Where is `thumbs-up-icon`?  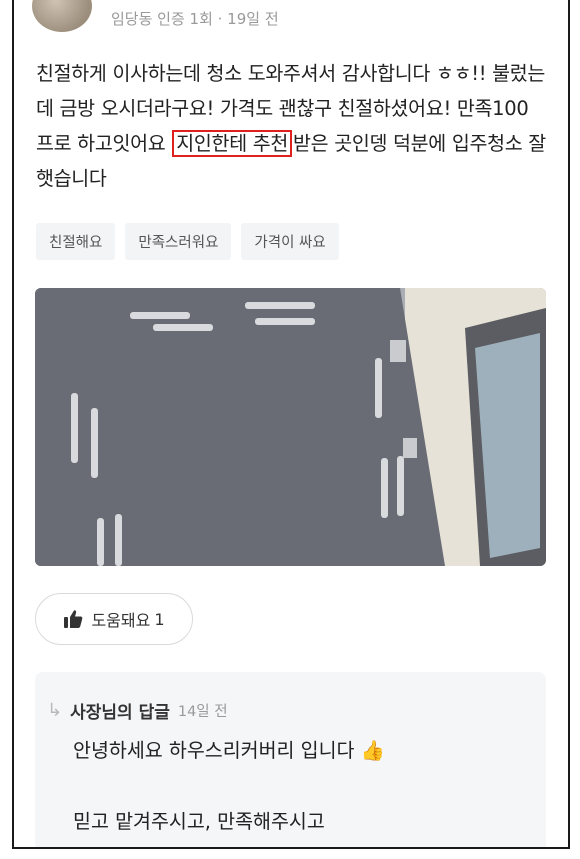 thumbs-up-icon is located at coordinates (73, 619).